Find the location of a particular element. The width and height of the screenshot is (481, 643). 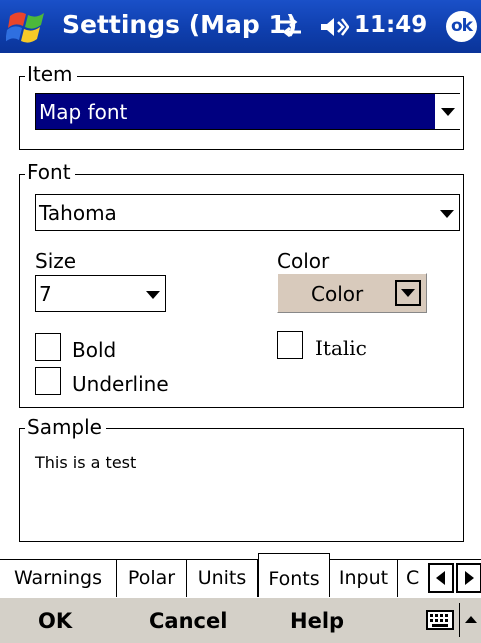

color-picker-button: Color is located at coordinates (352, 293).